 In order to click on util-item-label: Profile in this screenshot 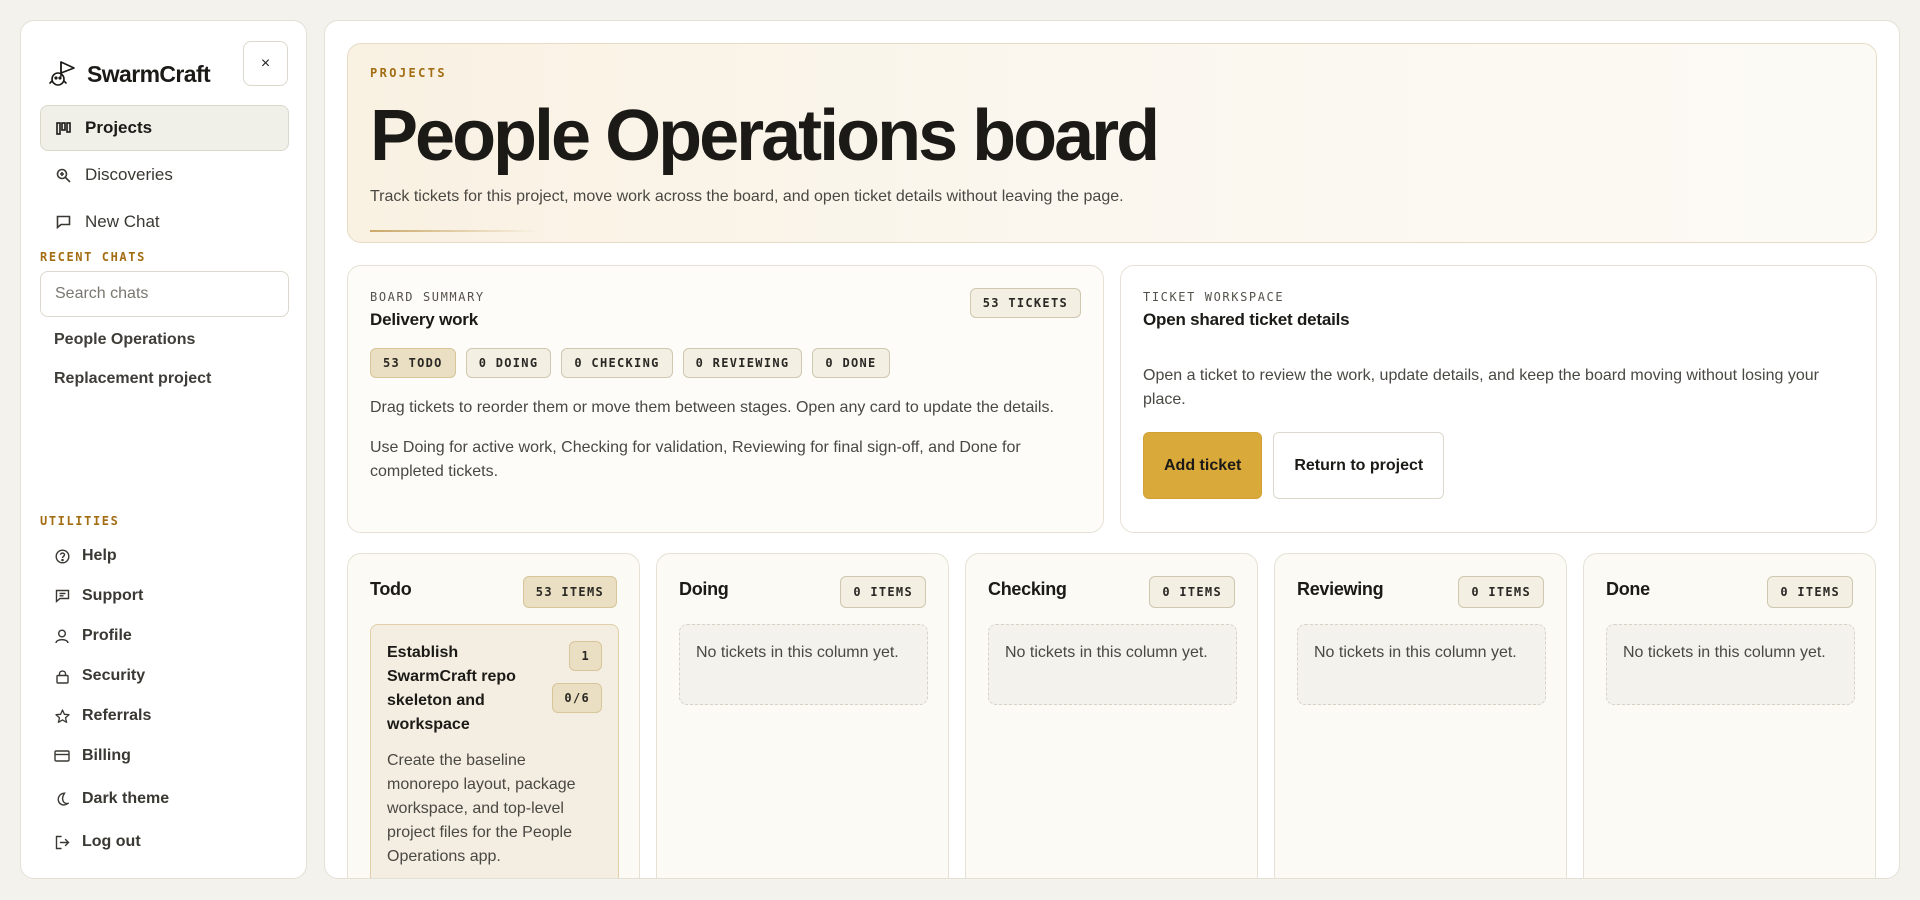, I will do `click(107, 635)`.